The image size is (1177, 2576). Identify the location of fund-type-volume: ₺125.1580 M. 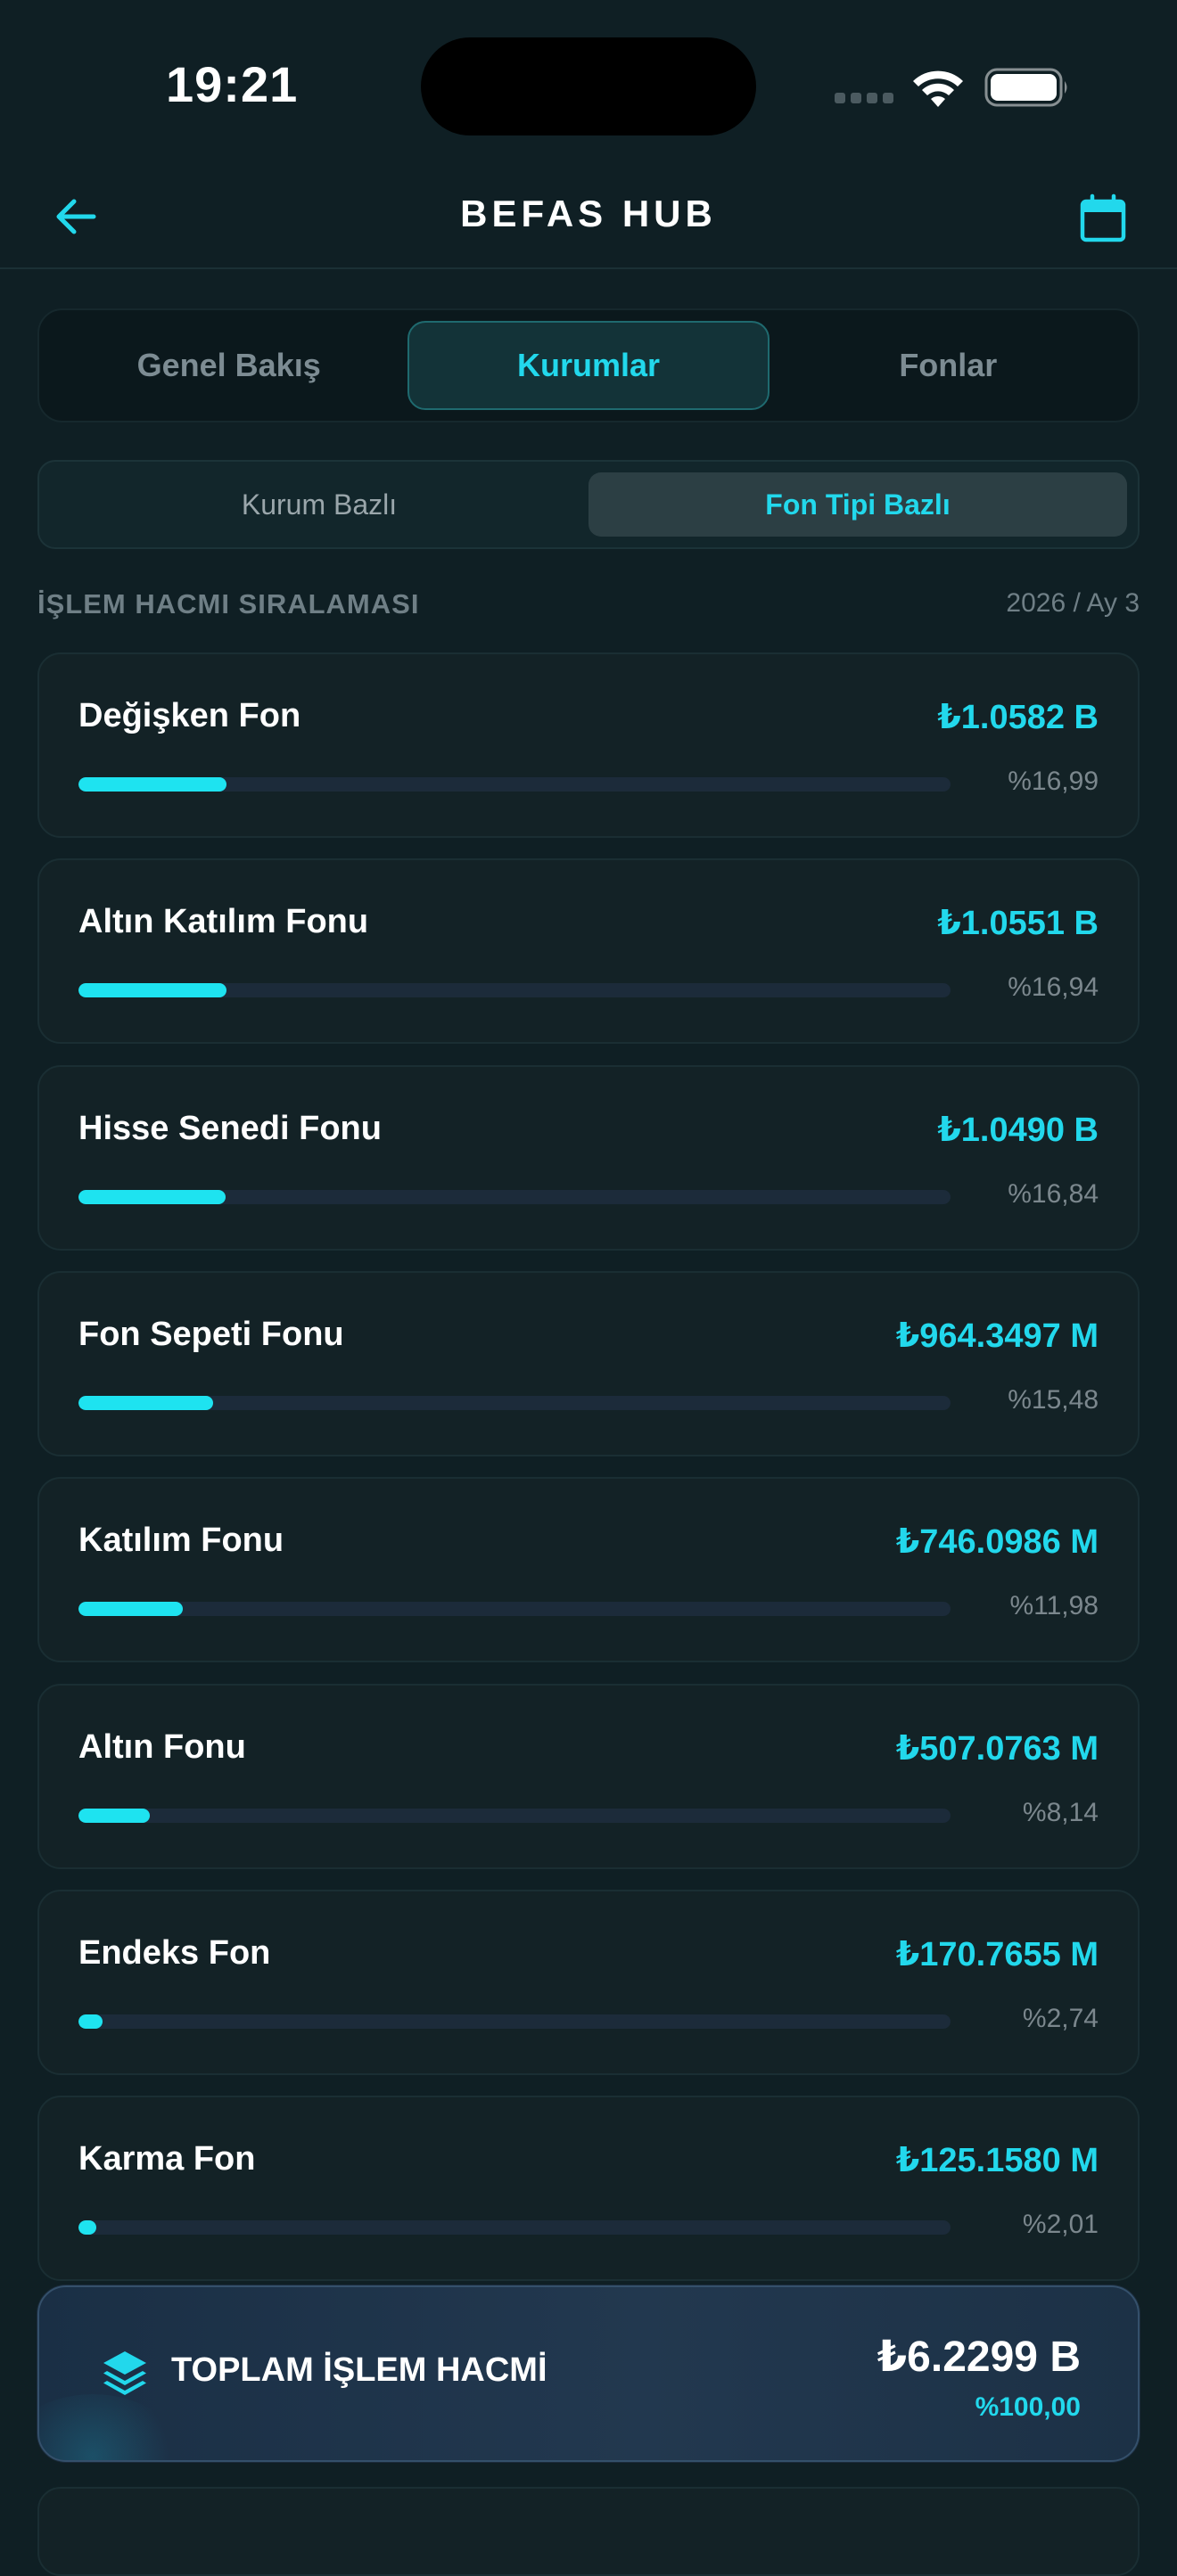
(997, 2161).